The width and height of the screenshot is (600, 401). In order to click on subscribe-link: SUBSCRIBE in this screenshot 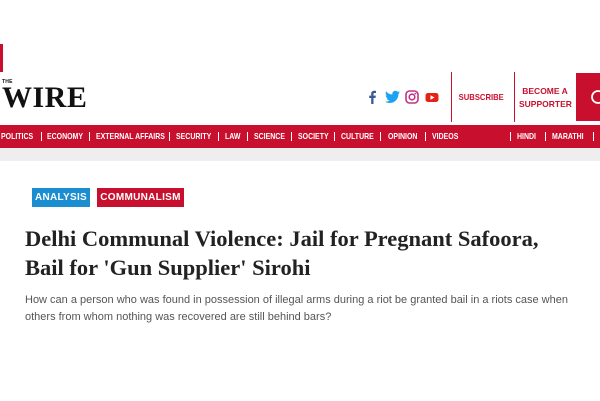, I will do `click(481, 97)`.